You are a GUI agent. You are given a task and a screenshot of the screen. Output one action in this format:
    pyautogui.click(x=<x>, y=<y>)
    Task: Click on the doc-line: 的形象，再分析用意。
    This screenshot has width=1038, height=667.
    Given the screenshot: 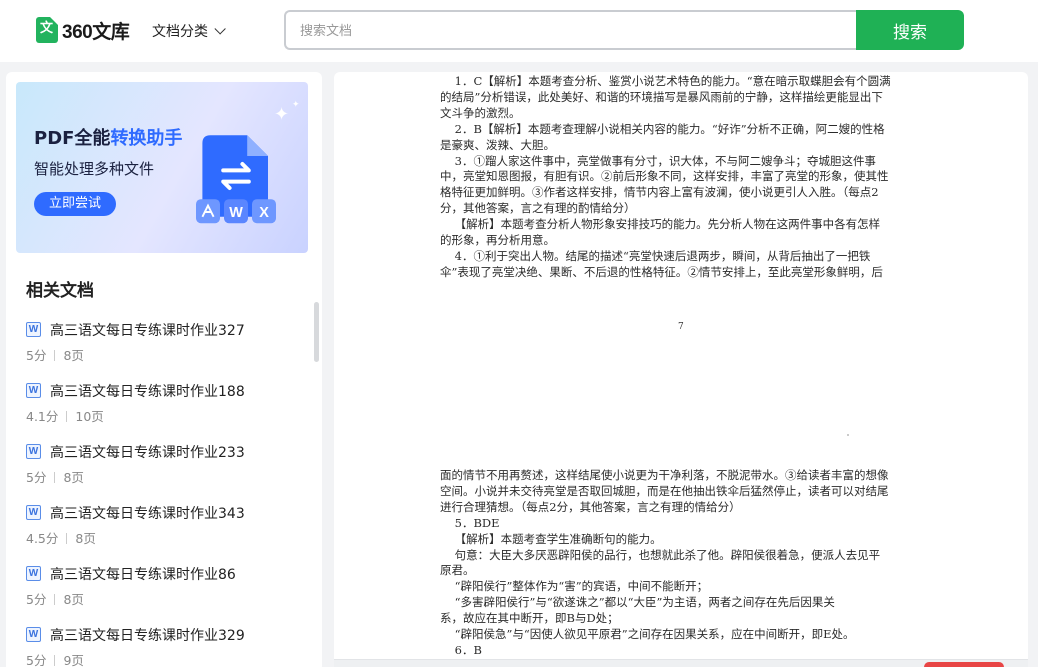 What is the action you would take?
    pyautogui.click(x=497, y=240)
    